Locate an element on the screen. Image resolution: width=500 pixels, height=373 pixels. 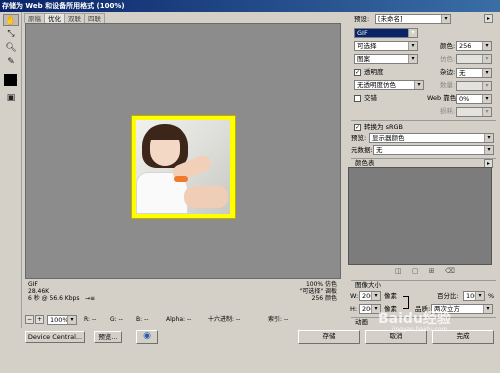
new-color-icon: ⊞ is located at coordinates (432, 271).